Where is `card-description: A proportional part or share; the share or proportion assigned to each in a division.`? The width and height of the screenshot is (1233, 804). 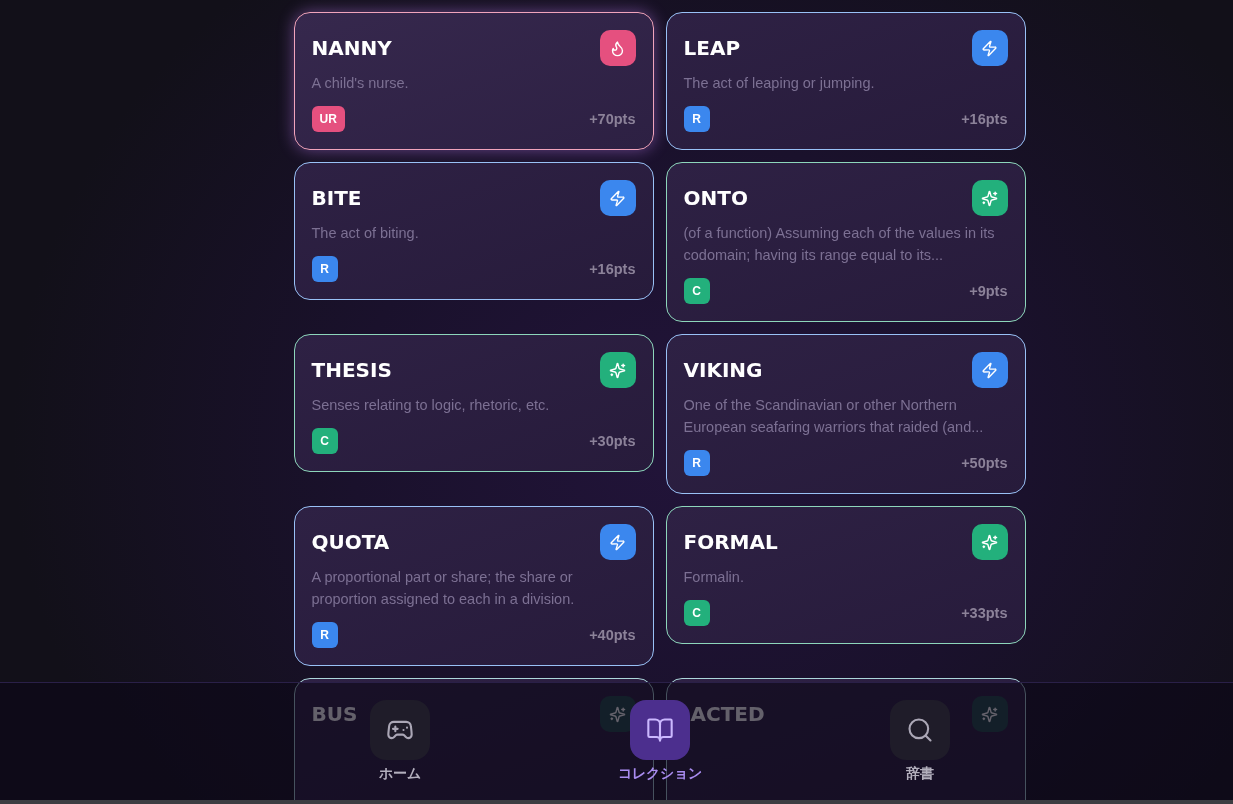
card-description: A proportional part or share; the share or proportion assigned to each in a division. is located at coordinates (443, 588).